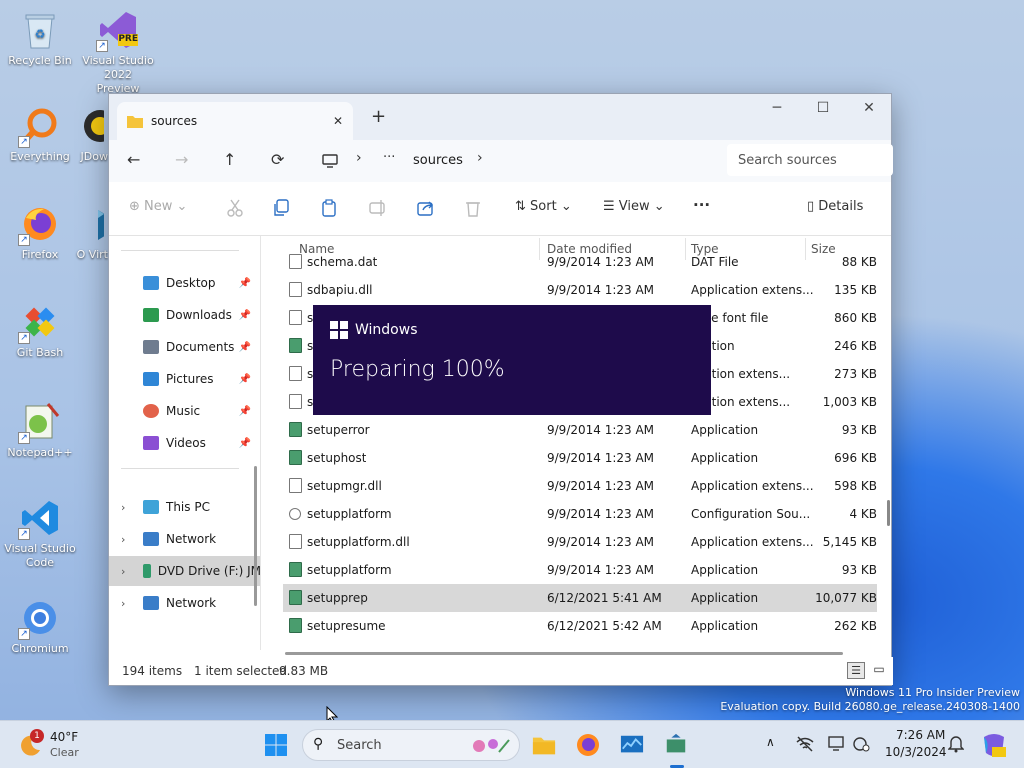 The width and height of the screenshot is (1024, 768). I want to click on view-button: ☰ View ⌄, so click(634, 206).